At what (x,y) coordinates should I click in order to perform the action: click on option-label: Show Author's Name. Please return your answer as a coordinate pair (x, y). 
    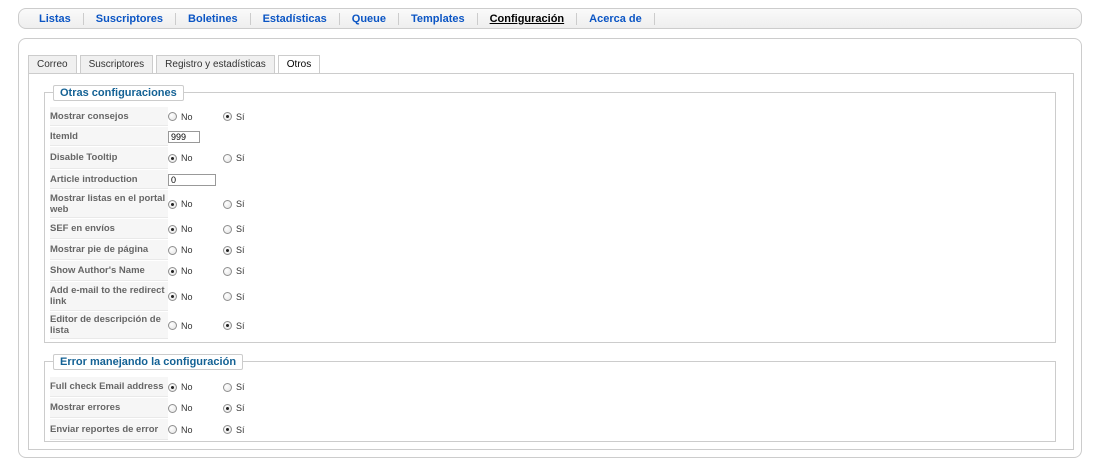
    Looking at the image, I should click on (109, 271).